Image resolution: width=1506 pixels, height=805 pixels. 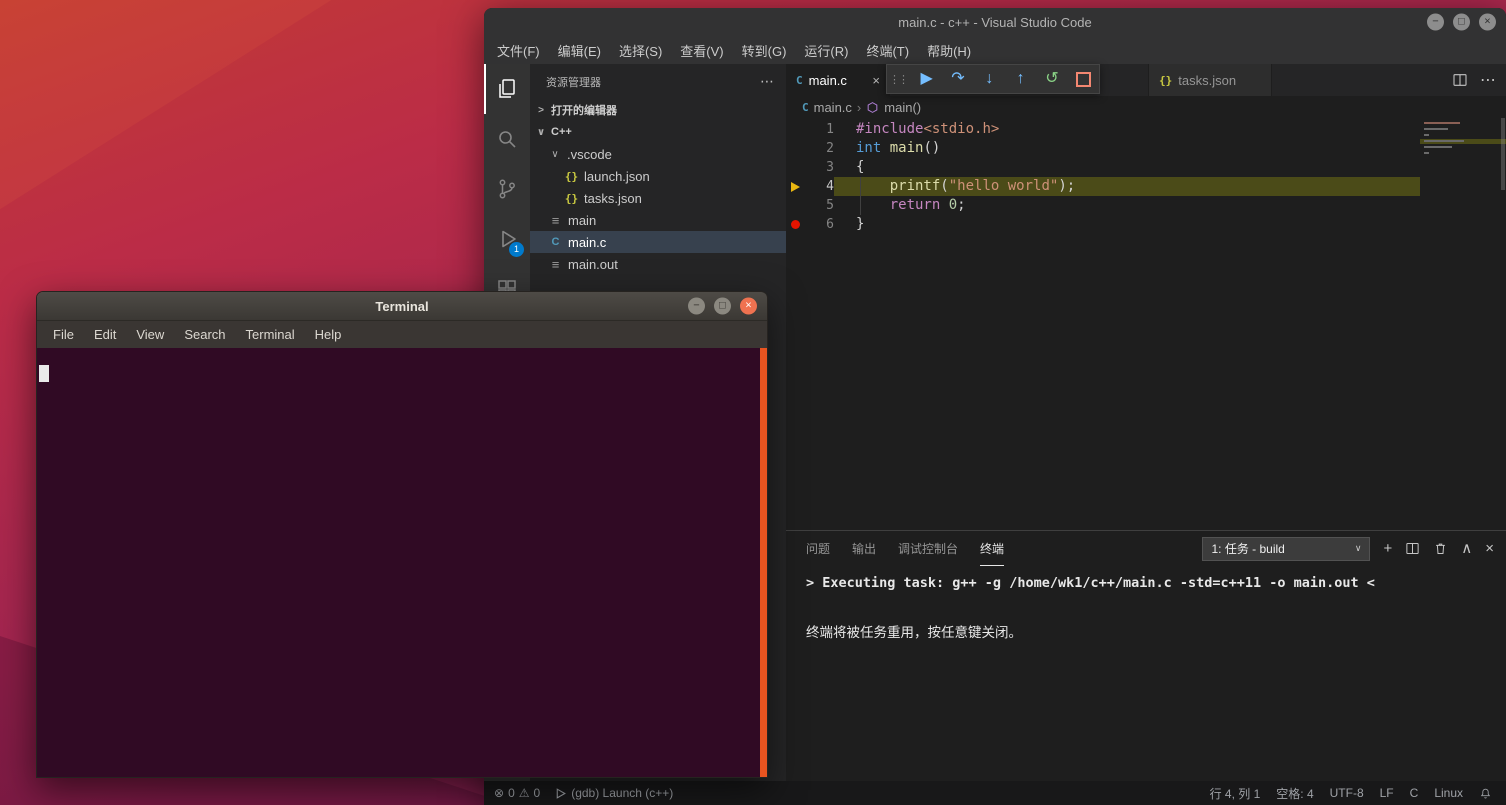 What do you see at coordinates (150, 334) in the screenshot?
I see `menu-item-view: View` at bounding box center [150, 334].